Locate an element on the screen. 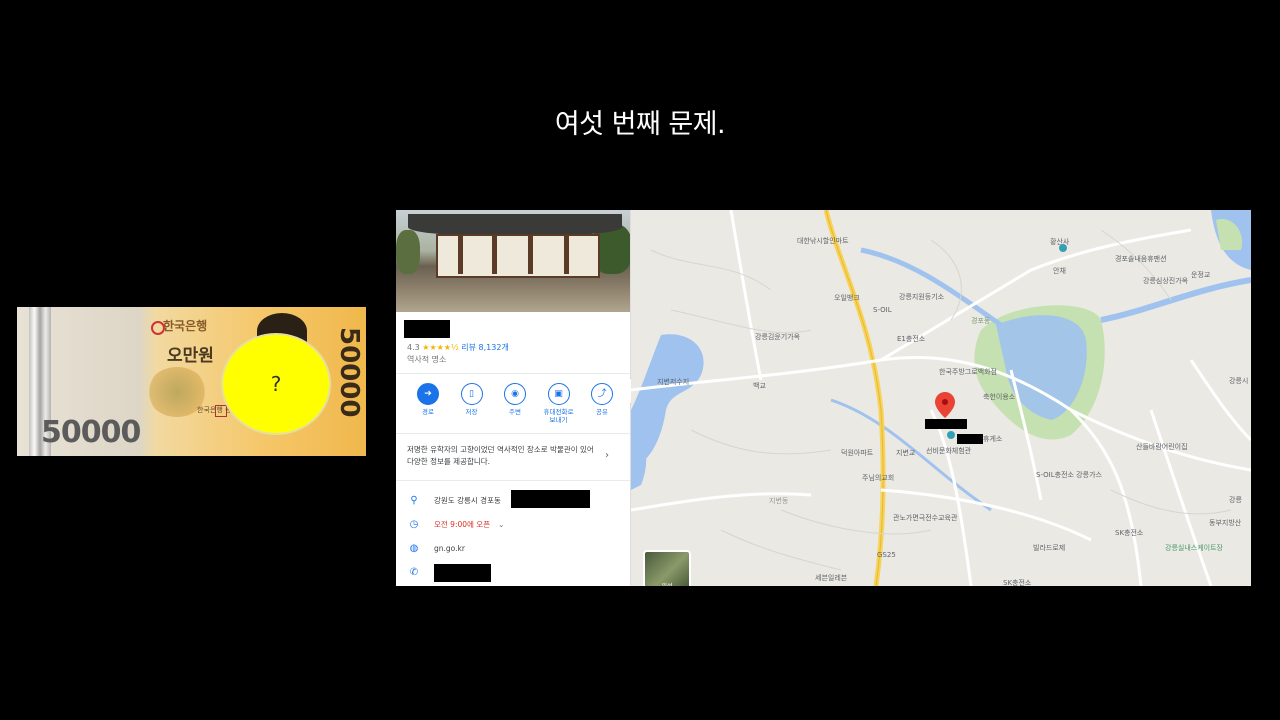 The image size is (1280, 720). nearby-icon: ◉ is located at coordinates (515, 394).